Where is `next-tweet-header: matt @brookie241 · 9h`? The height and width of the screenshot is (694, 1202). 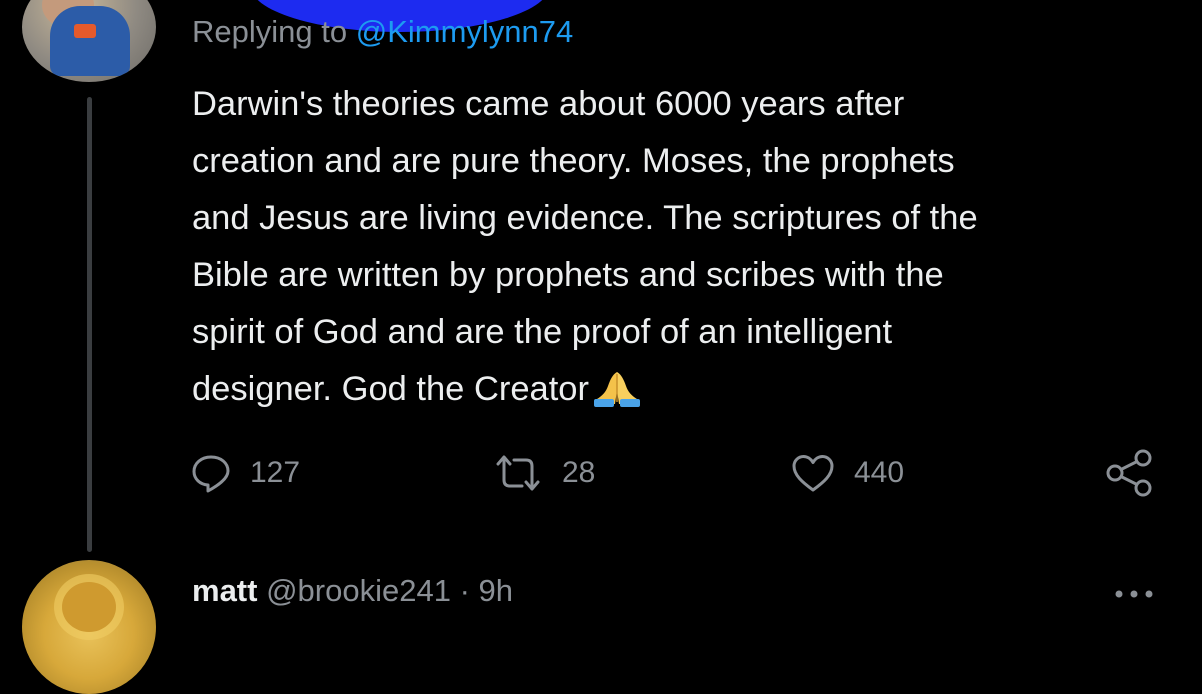 next-tweet-header: matt @brookie241 · 9h is located at coordinates (352, 591).